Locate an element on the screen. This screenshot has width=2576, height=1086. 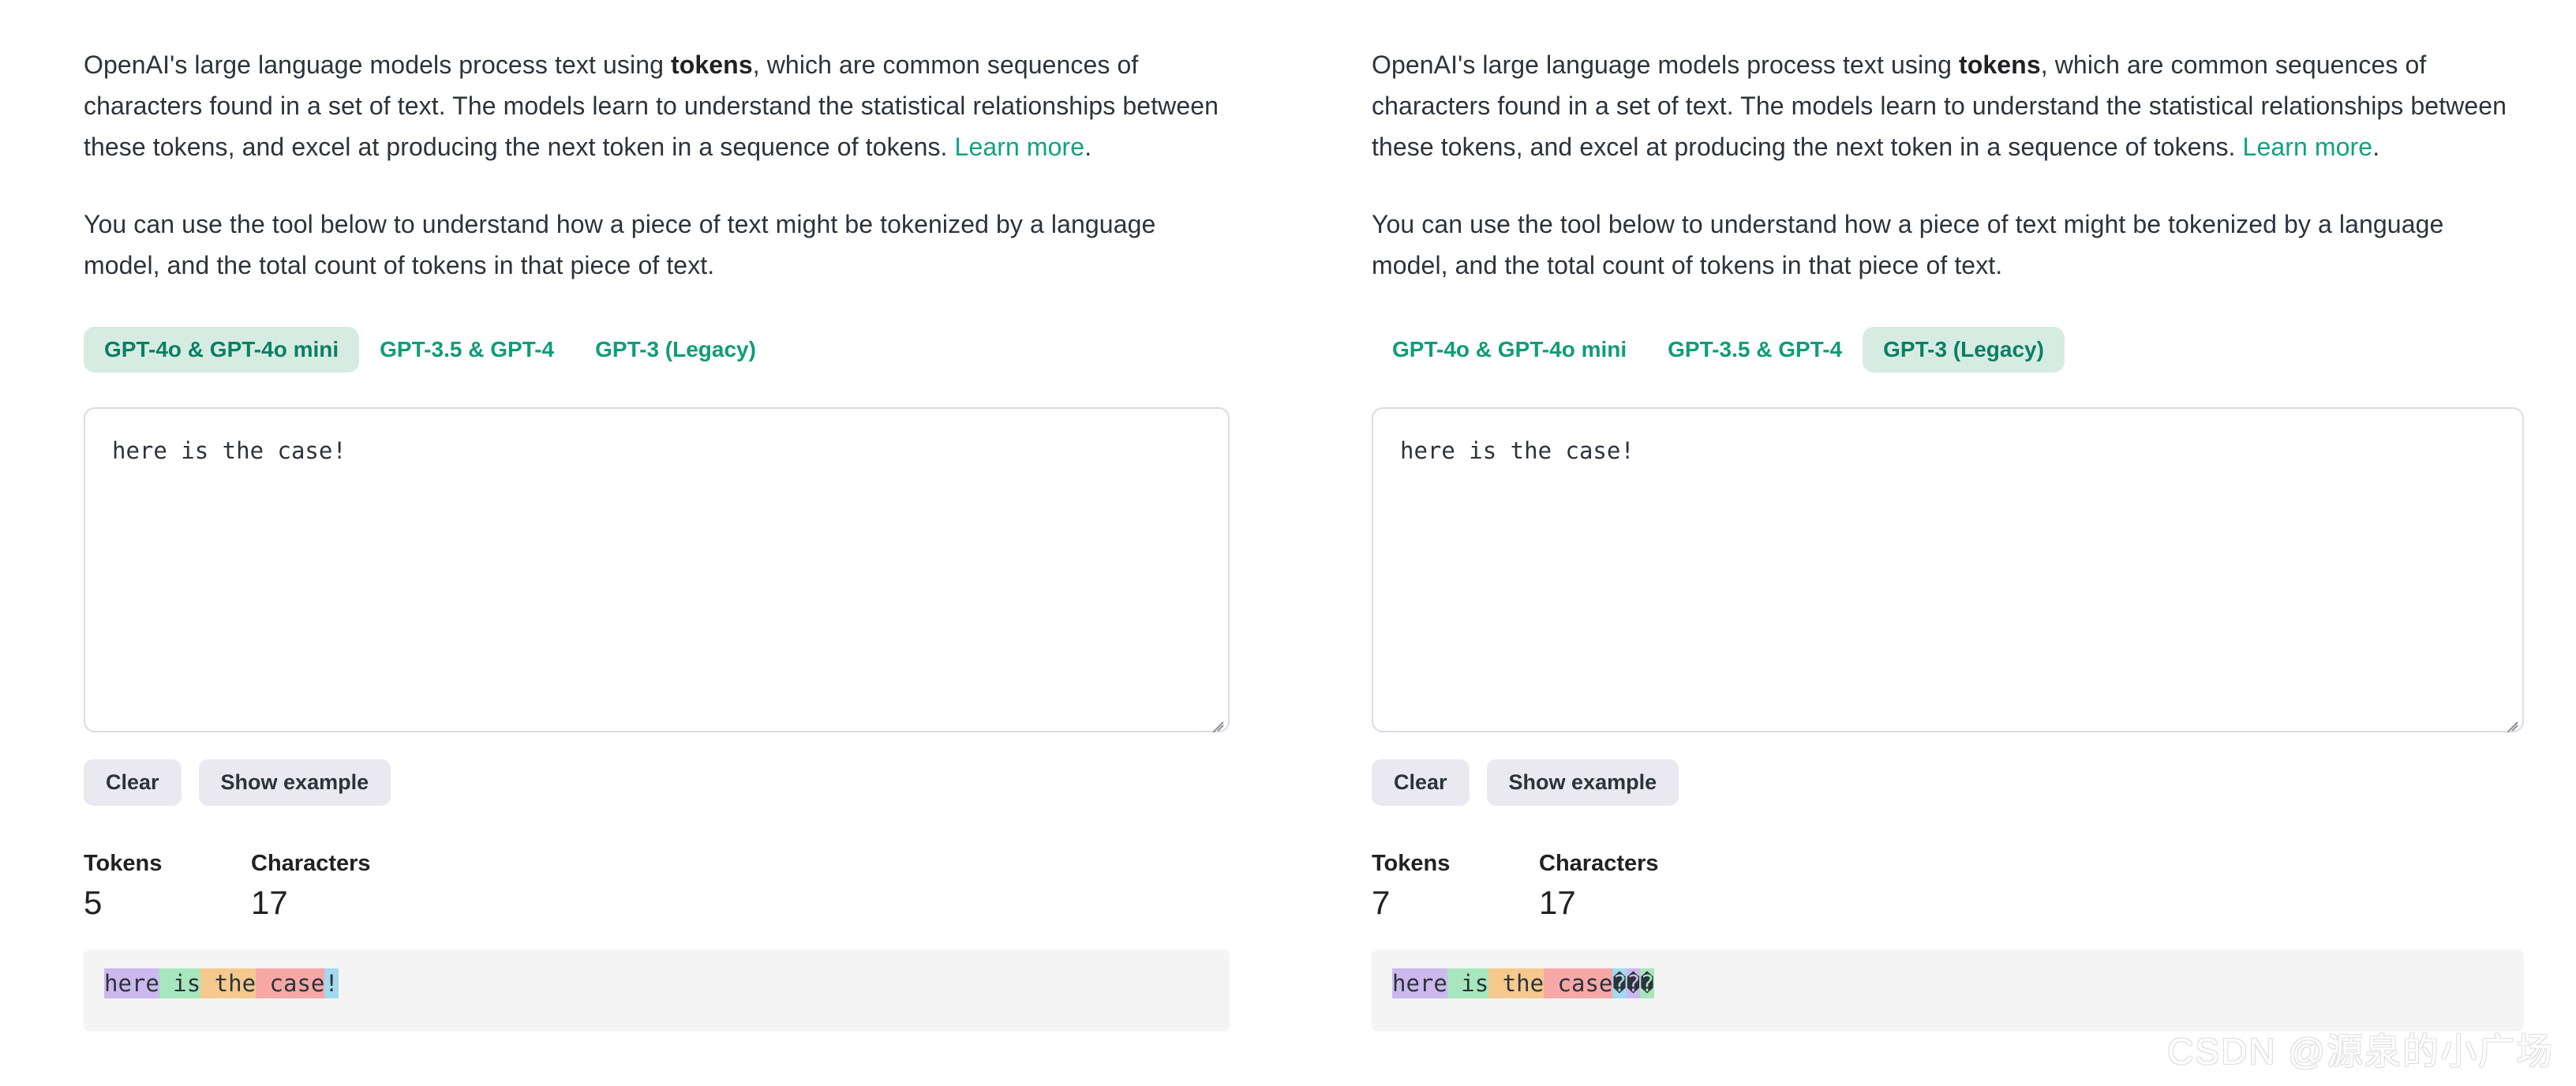
tokens-value: 7 is located at coordinates (1381, 903).